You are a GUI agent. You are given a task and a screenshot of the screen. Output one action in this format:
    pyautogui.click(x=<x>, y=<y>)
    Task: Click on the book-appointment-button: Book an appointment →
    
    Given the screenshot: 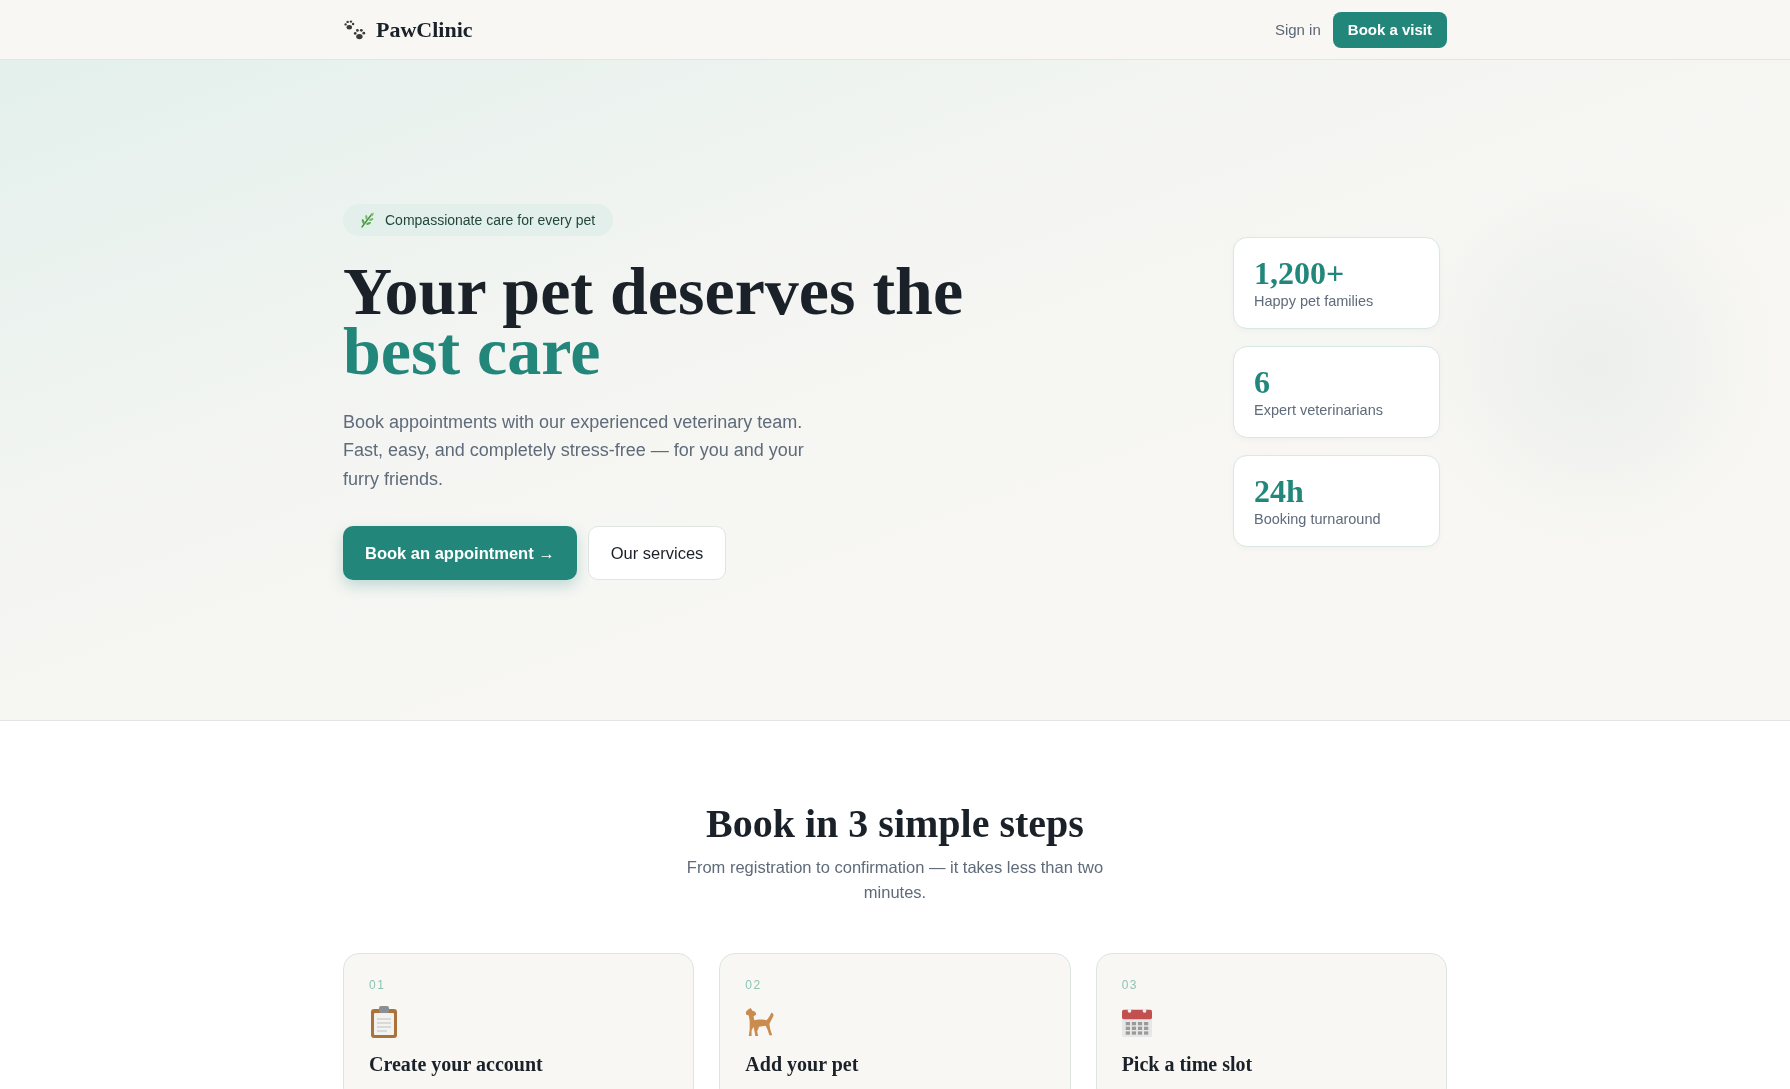 What is the action you would take?
    pyautogui.click(x=460, y=553)
    